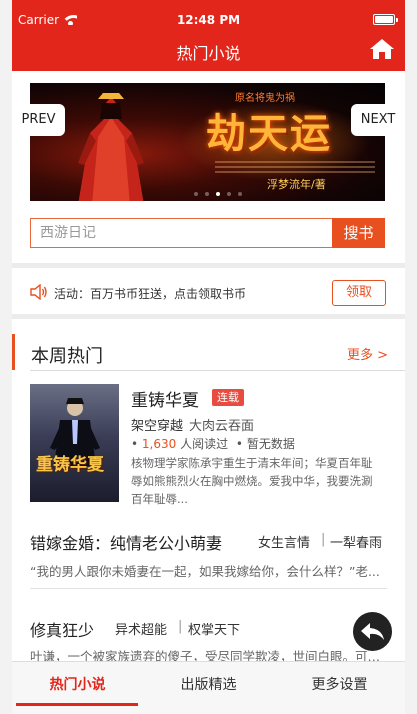  What do you see at coordinates (339, 684) in the screenshot?
I see `tab-more-settings: 更多设置` at bounding box center [339, 684].